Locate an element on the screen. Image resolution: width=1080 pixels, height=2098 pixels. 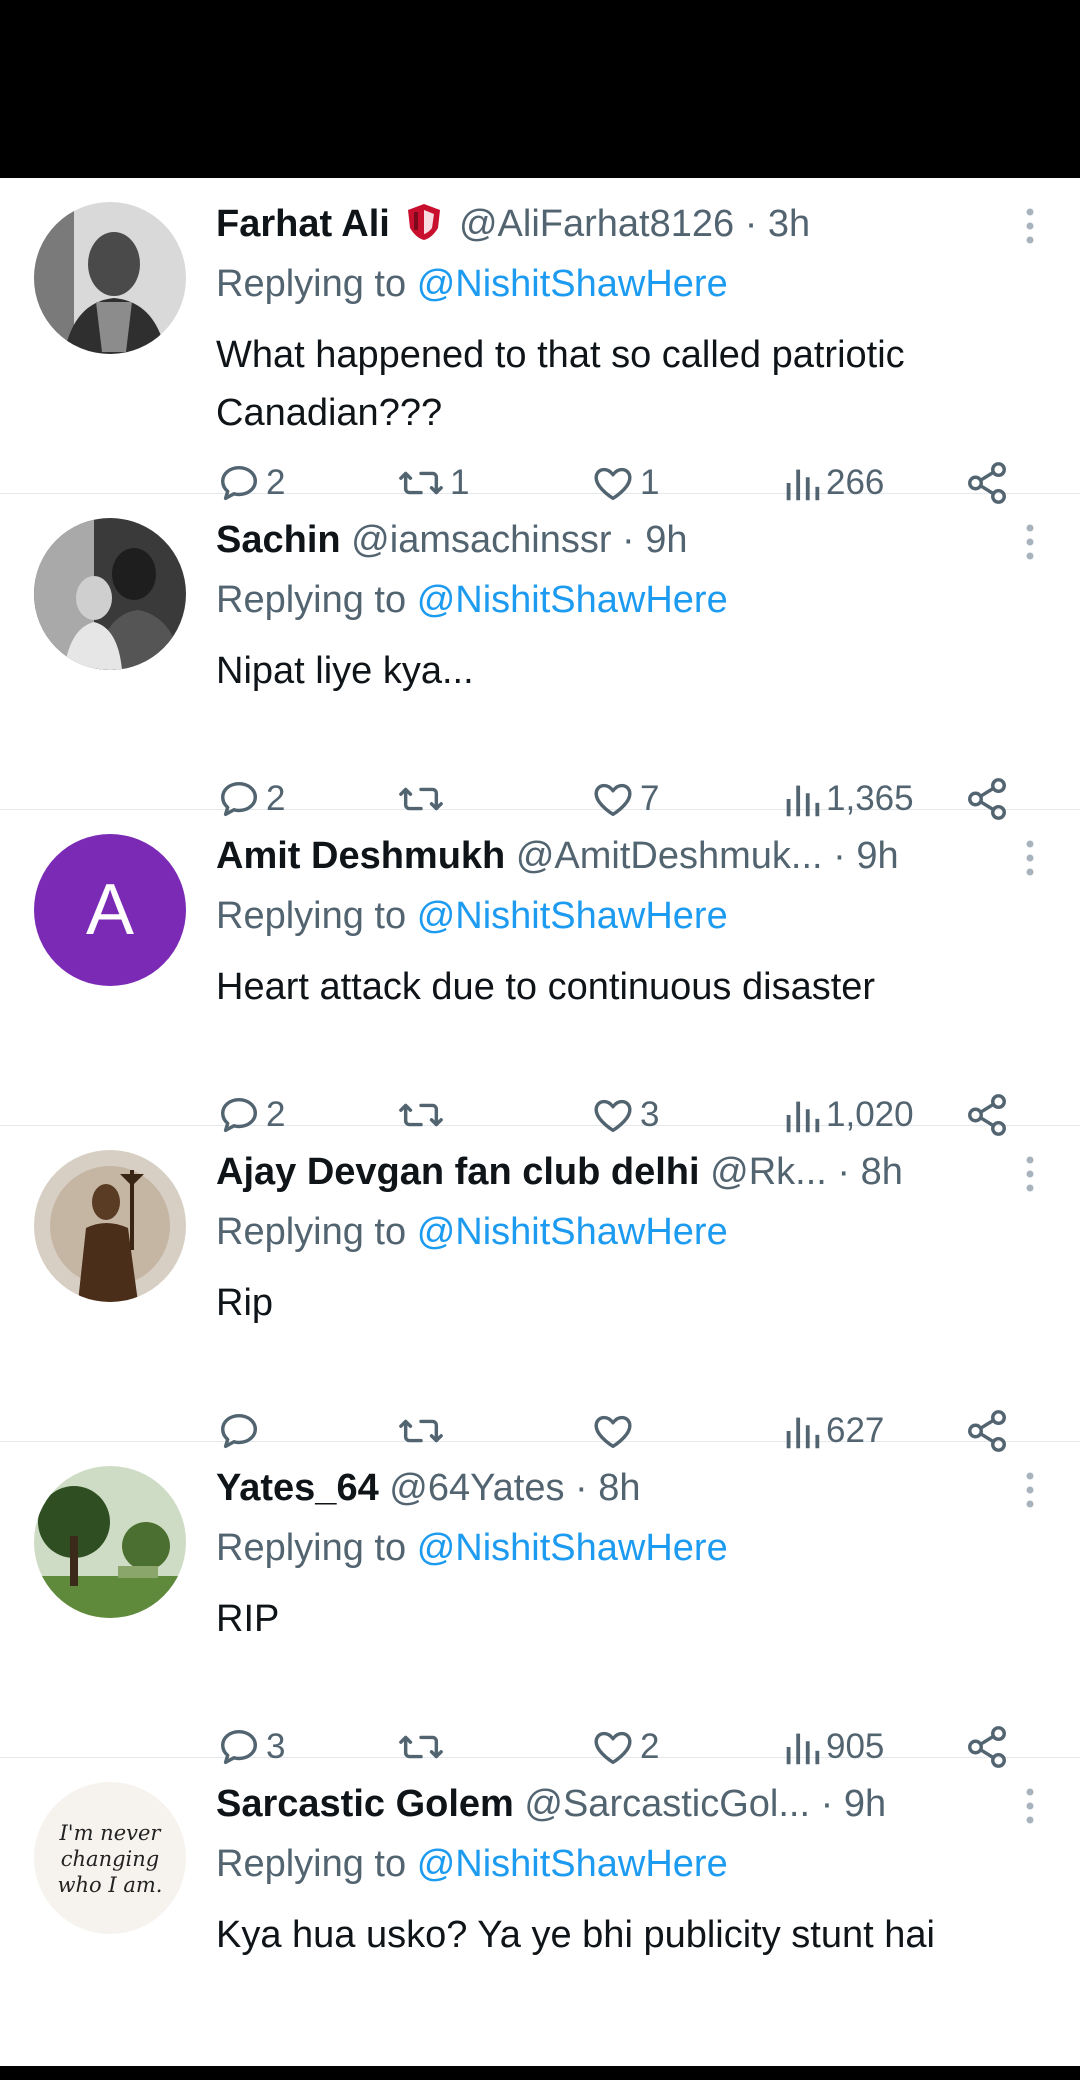
display-name: Sachin is located at coordinates (278, 540).